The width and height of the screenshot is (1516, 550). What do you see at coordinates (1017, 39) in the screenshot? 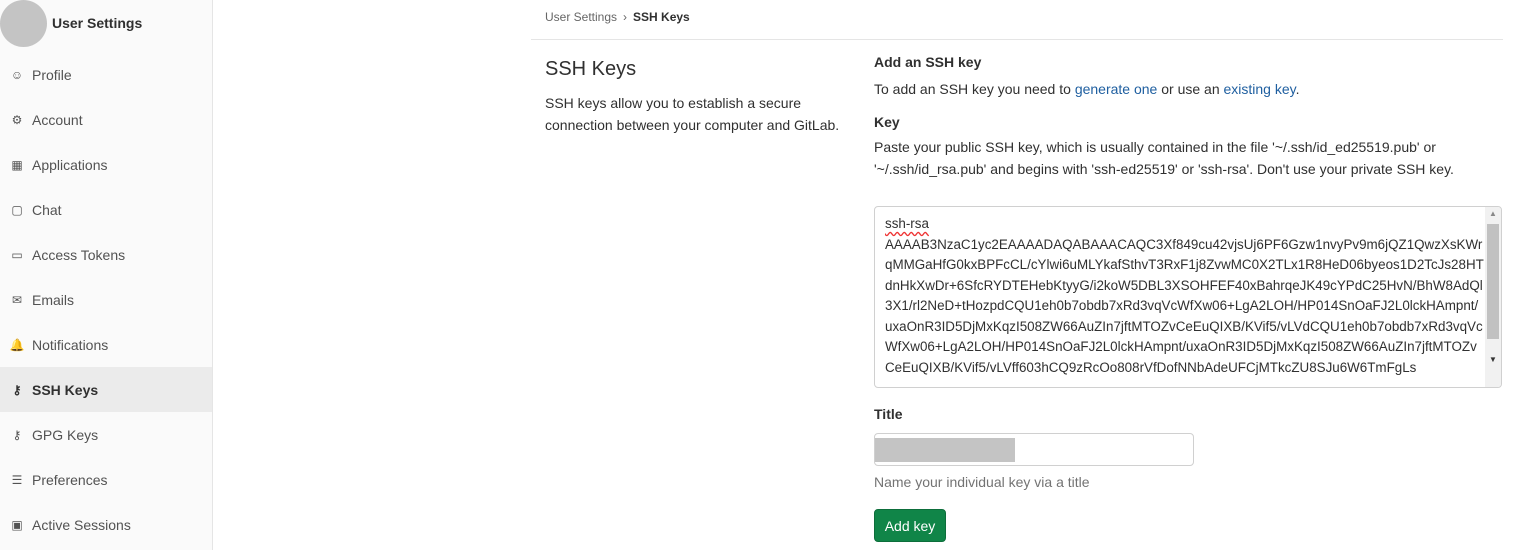
I see `divider` at bounding box center [1017, 39].